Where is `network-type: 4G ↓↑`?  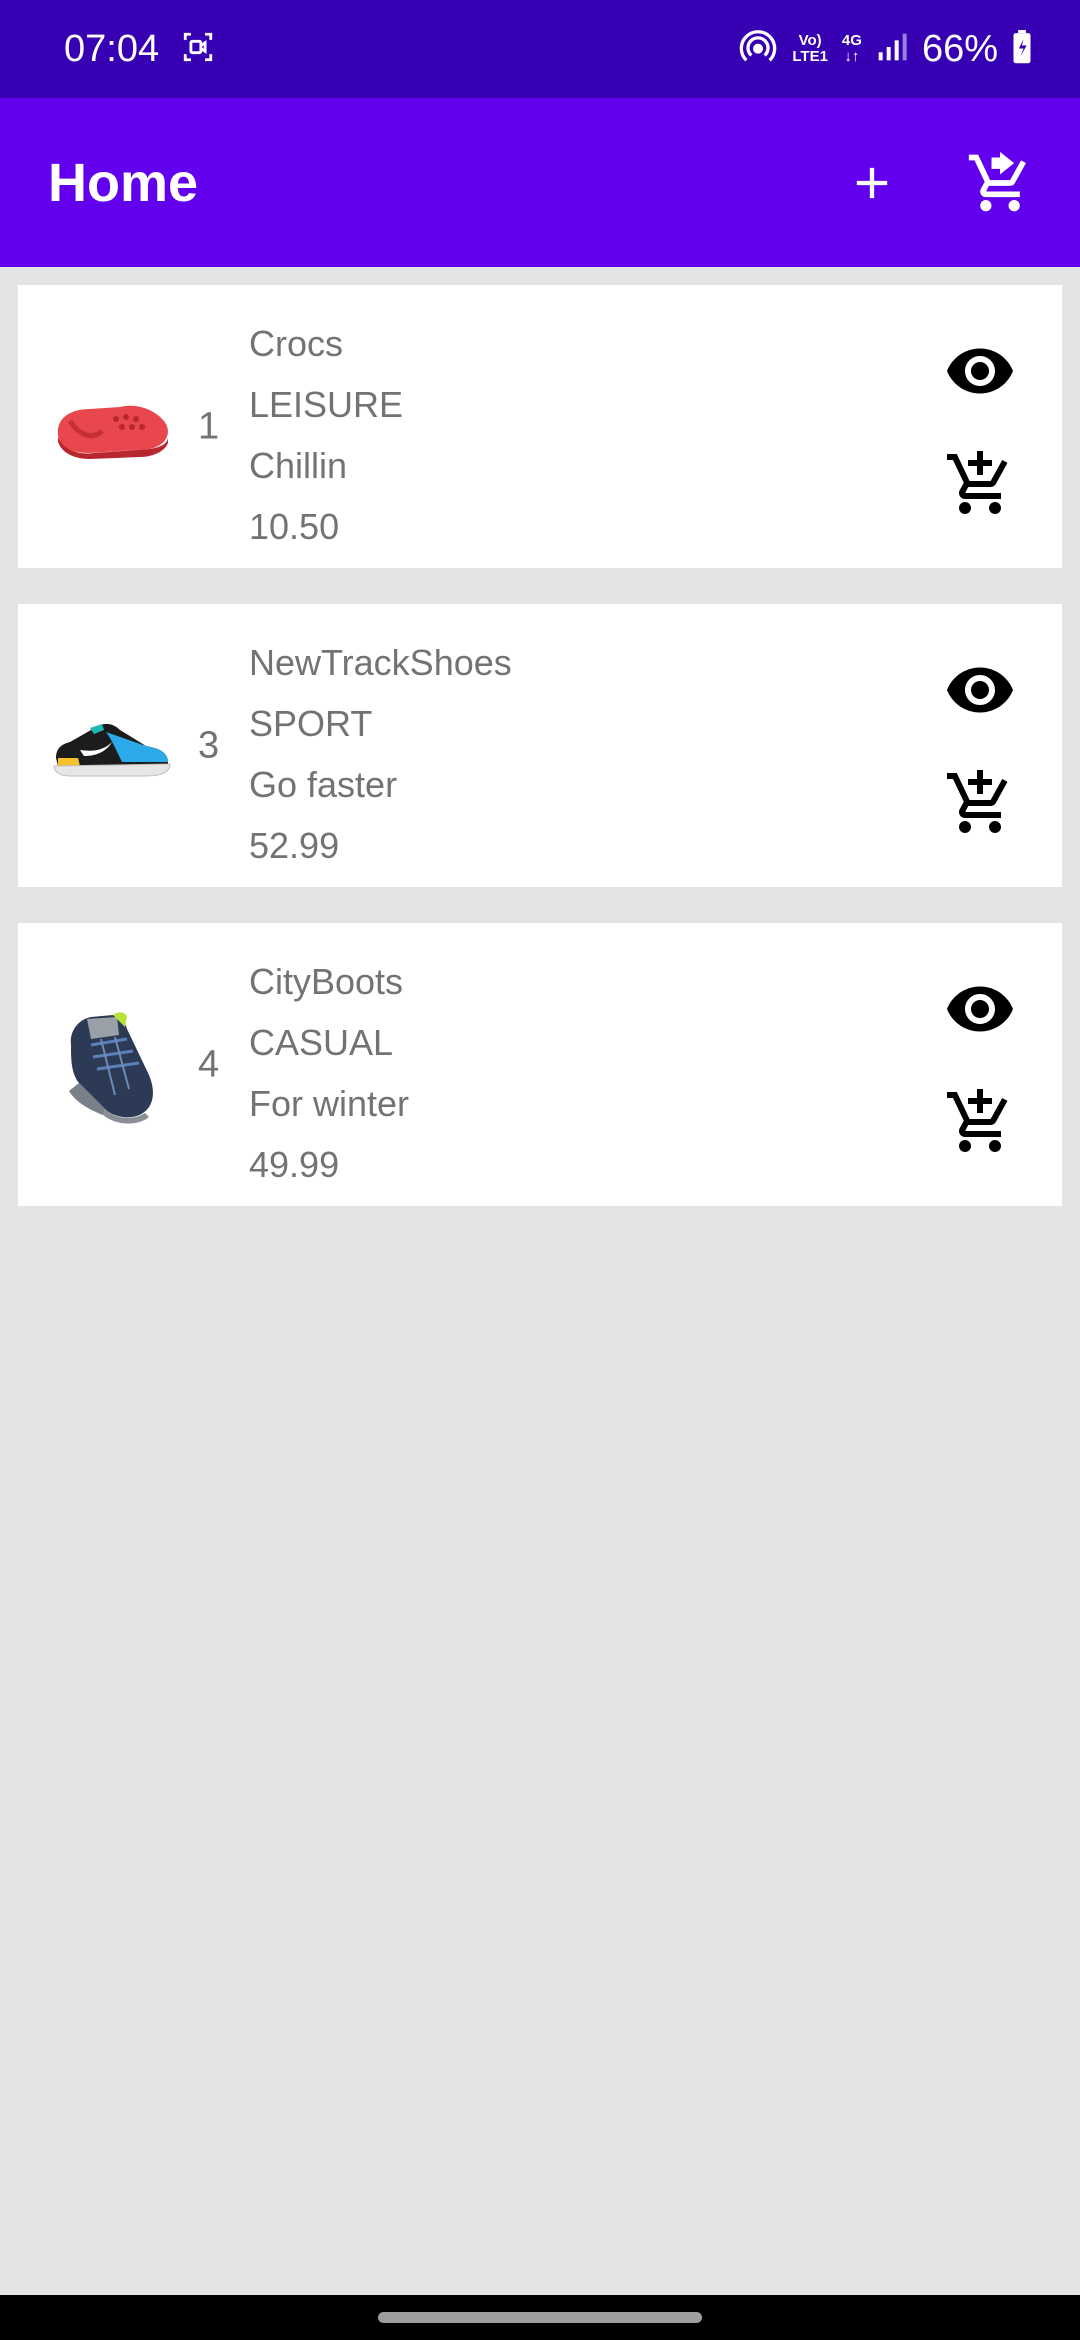 network-type: 4G ↓↑ is located at coordinates (852, 49).